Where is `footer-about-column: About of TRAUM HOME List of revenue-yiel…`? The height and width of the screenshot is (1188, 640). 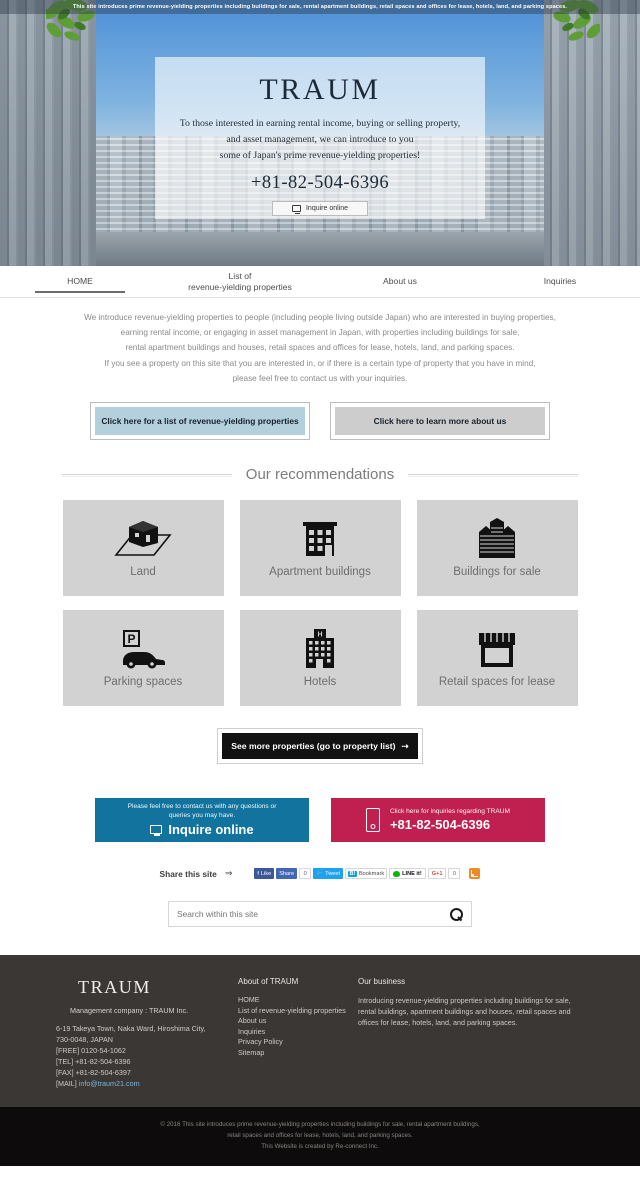
footer-about-column: About of TRAUM HOME List of revenue-yiel… is located at coordinates (298, 1033).